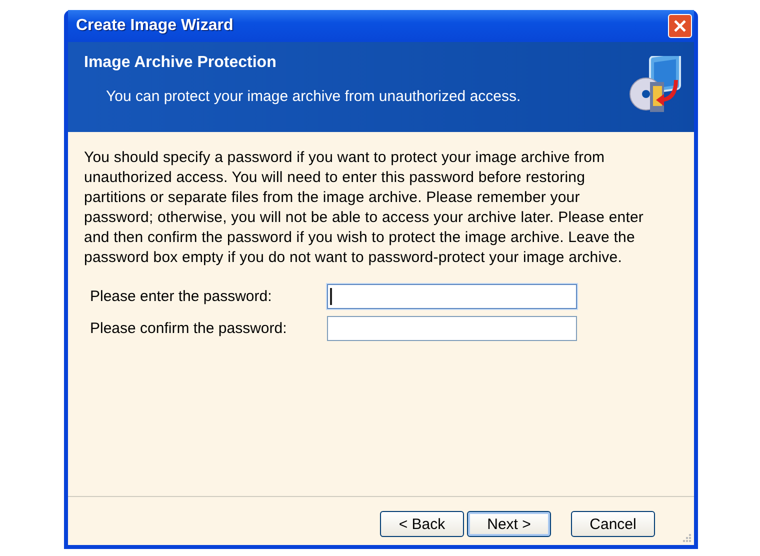 This screenshot has width=760, height=556. Describe the element at coordinates (613, 524) in the screenshot. I see `cancel-button: Cancel` at that location.